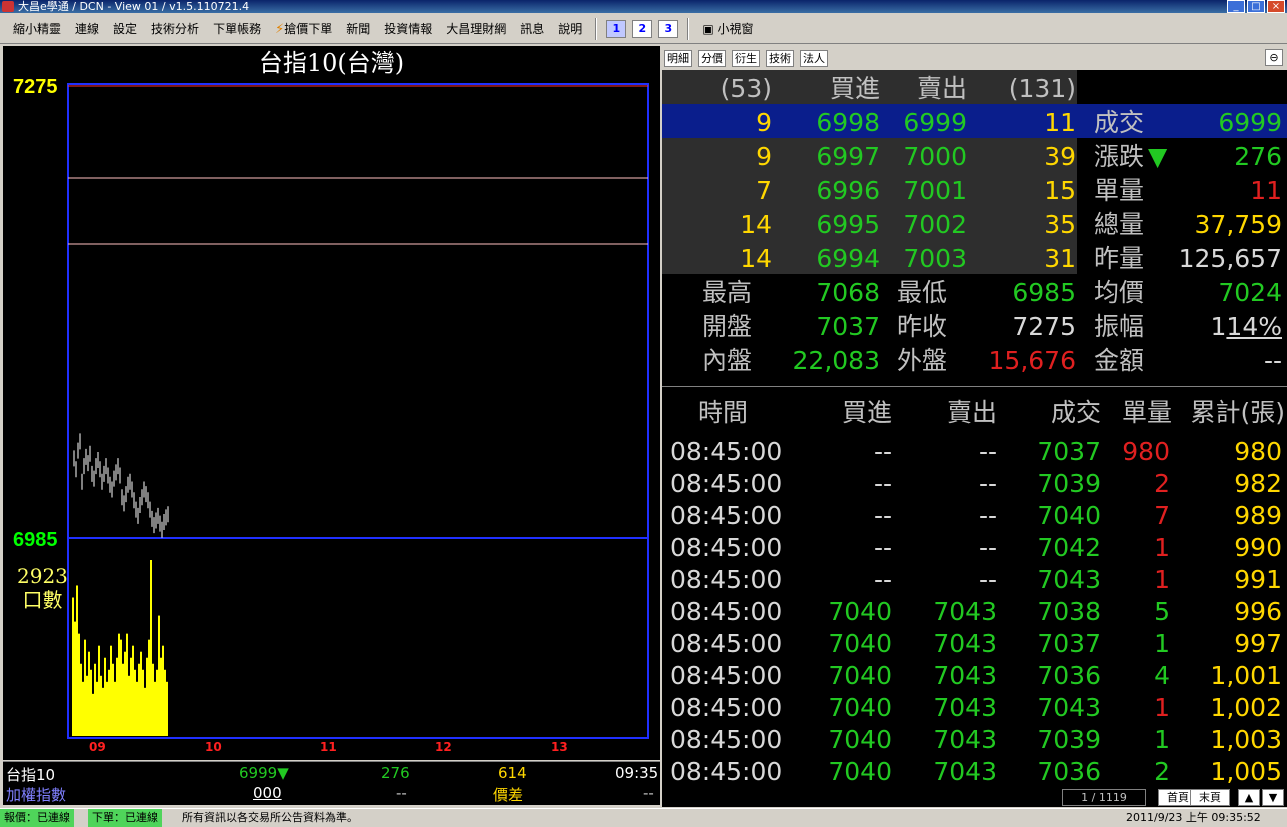  Describe the element at coordinates (1162, 739) in the screenshot. I see `tick-qty: 1` at that location.